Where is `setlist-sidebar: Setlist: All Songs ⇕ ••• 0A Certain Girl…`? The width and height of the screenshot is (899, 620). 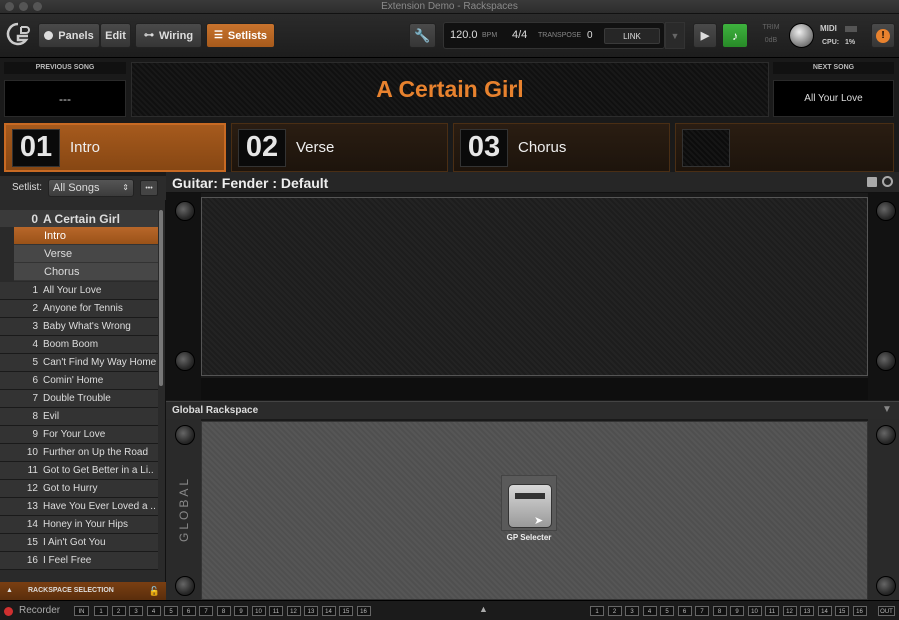 setlist-sidebar: Setlist: All Songs ⇕ ••• 0A Certain Girl… is located at coordinates (83, 388).